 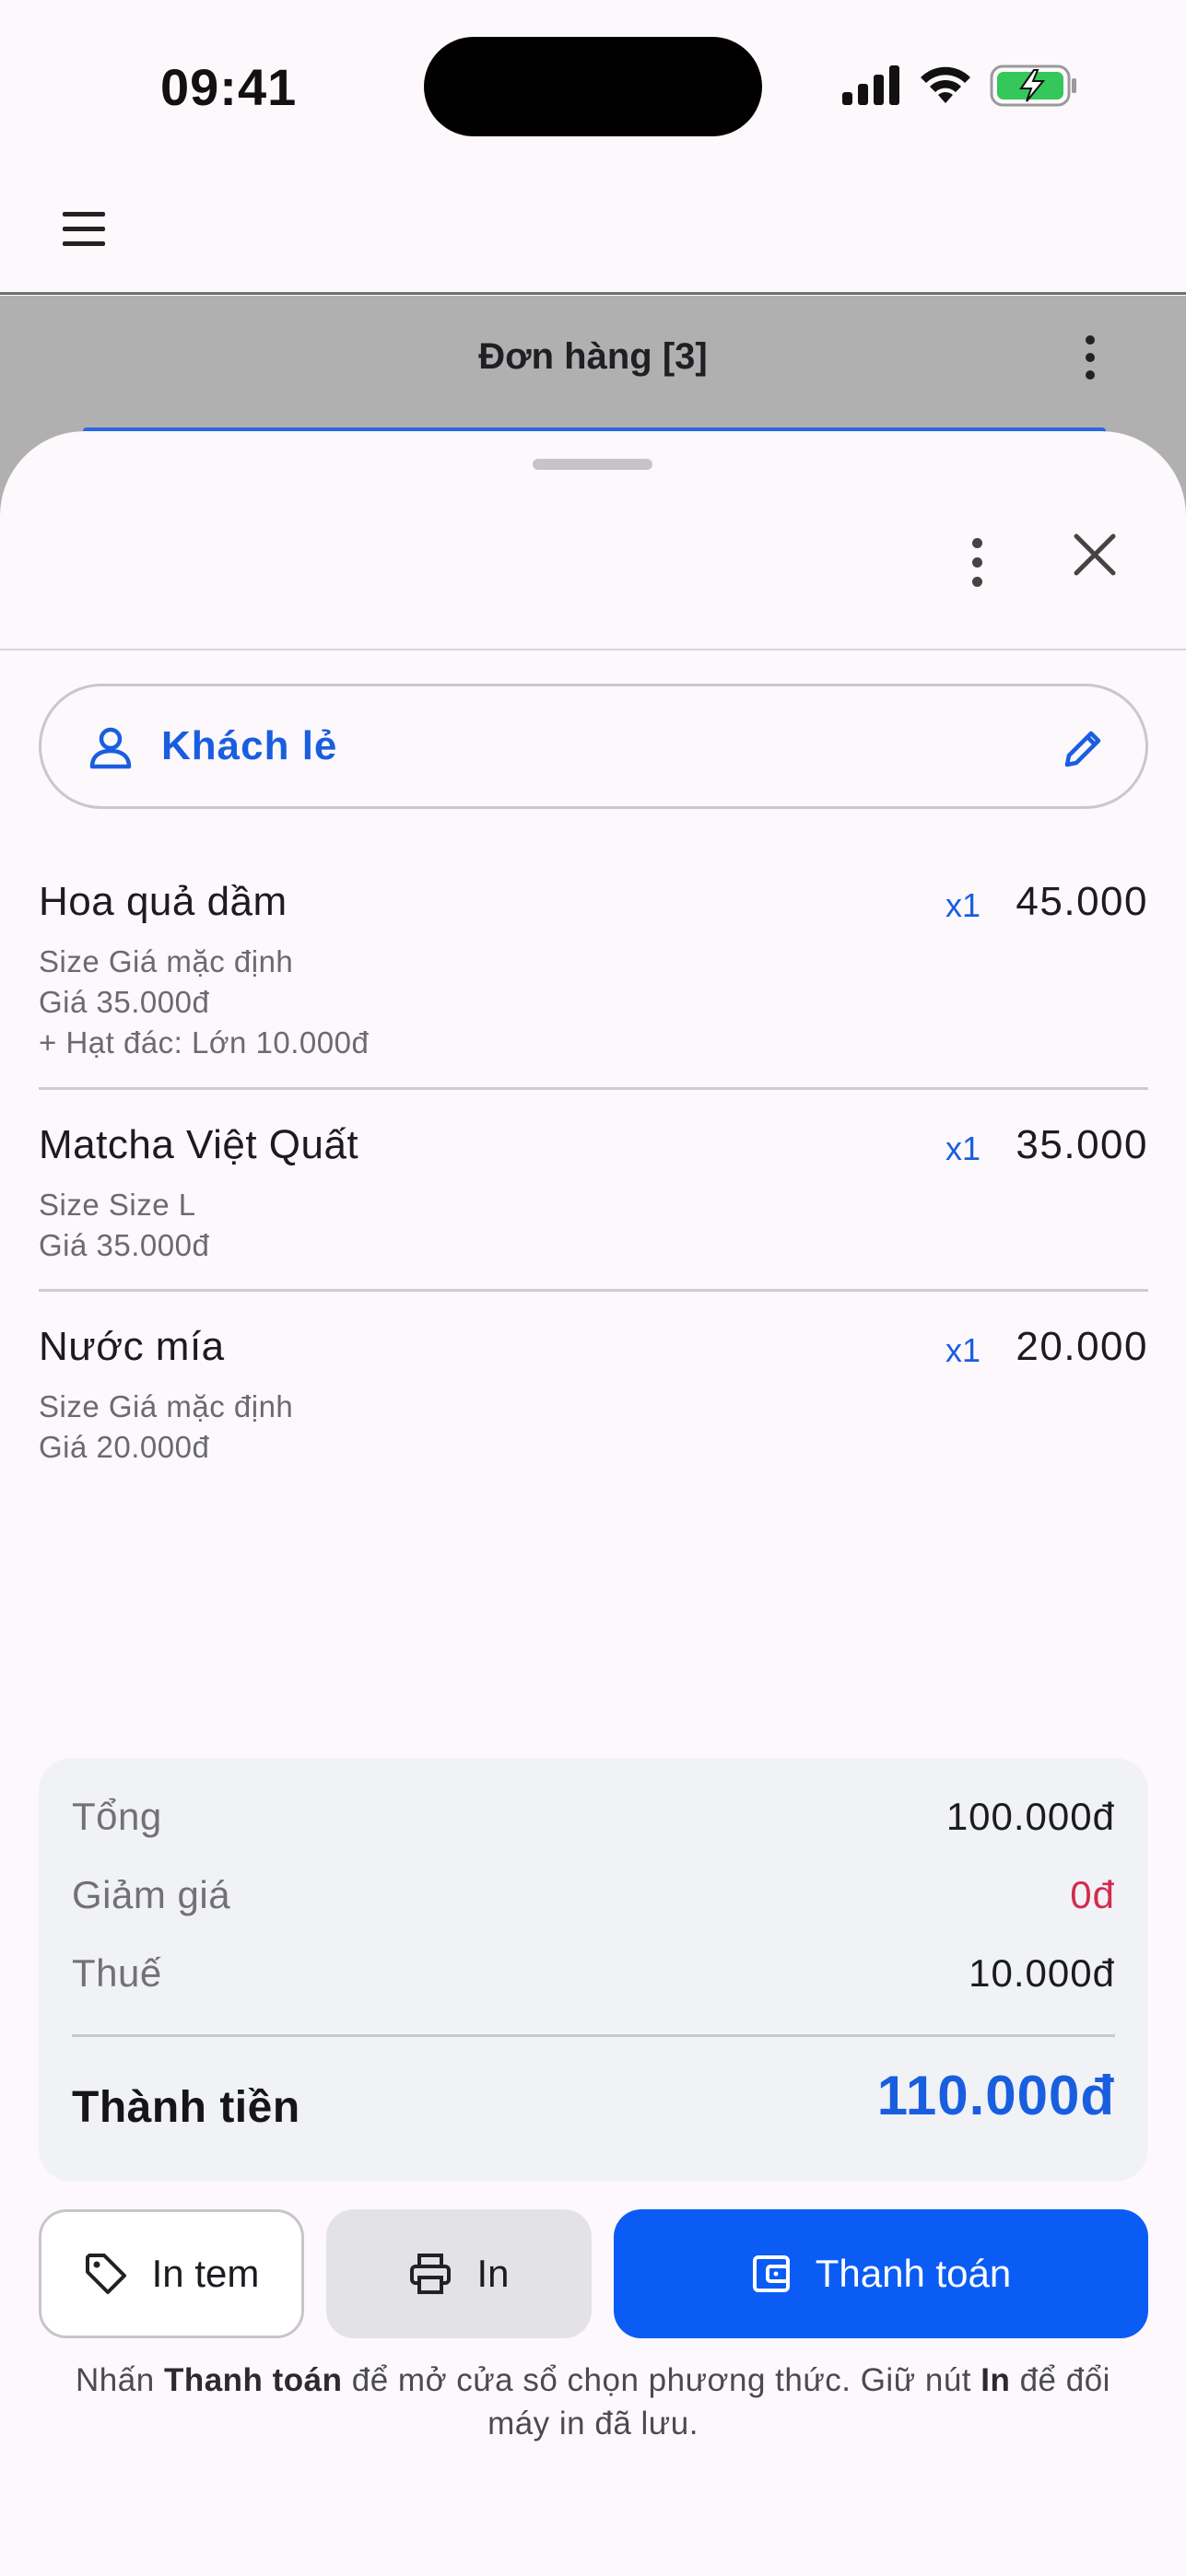 I want to click on customer-name: Khách lẻ, so click(x=249, y=745).